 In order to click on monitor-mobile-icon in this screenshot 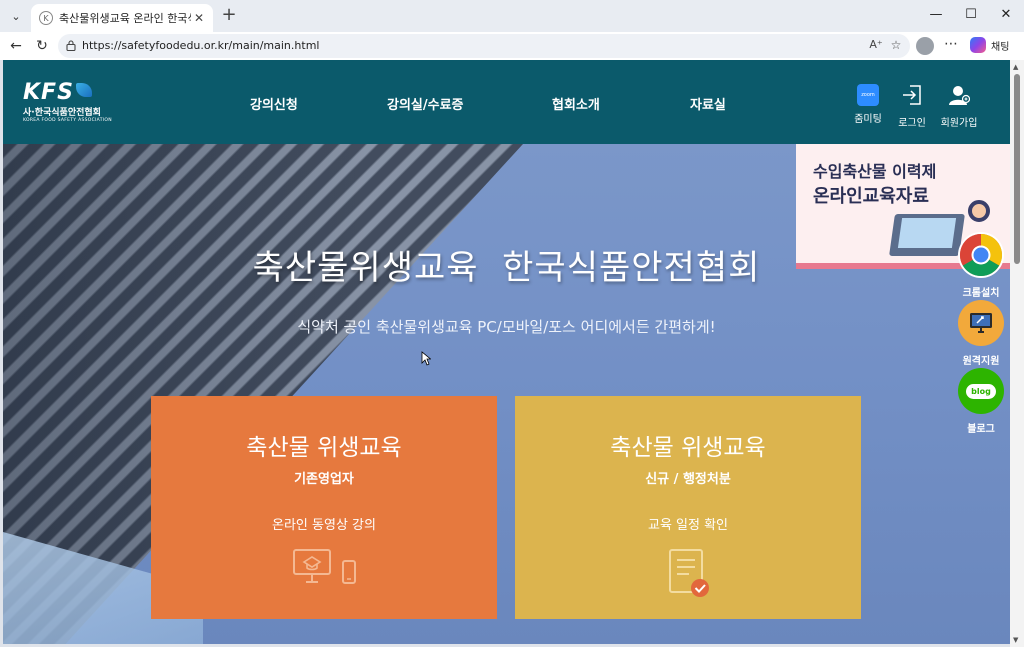, I will do `click(324, 566)`.